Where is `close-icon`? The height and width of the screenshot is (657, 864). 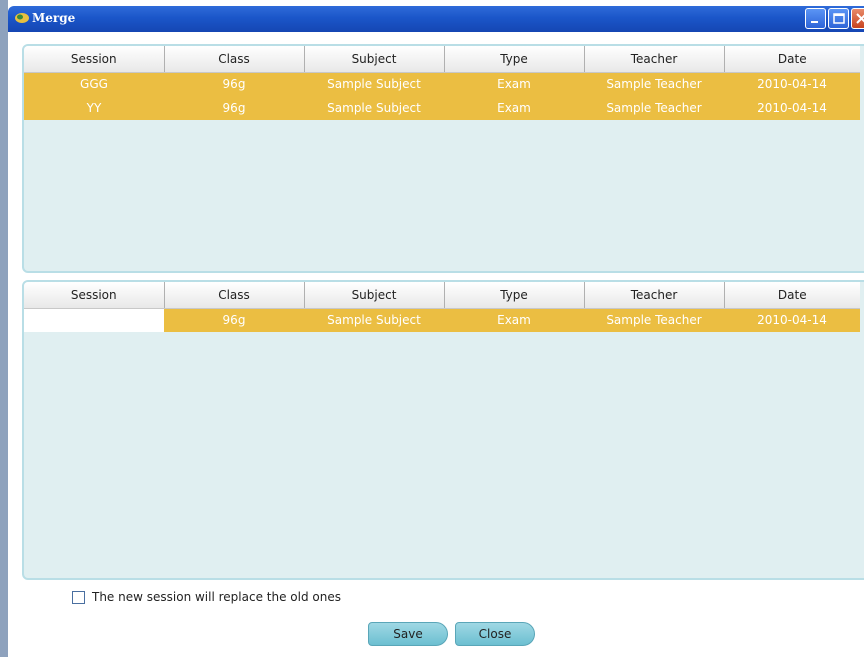
close-icon is located at coordinates (860, 18).